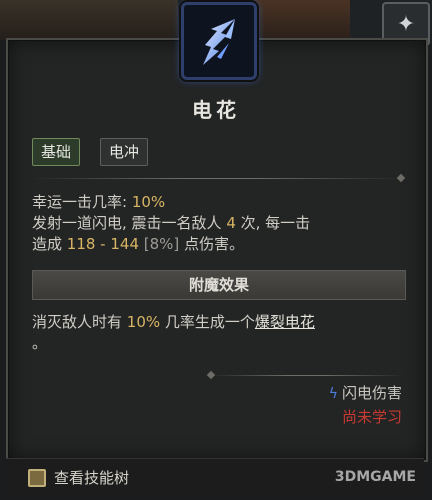 This screenshot has height=500, width=432. Describe the element at coordinates (219, 285) in the screenshot. I see `enchantment-header: 附魔效果` at that location.